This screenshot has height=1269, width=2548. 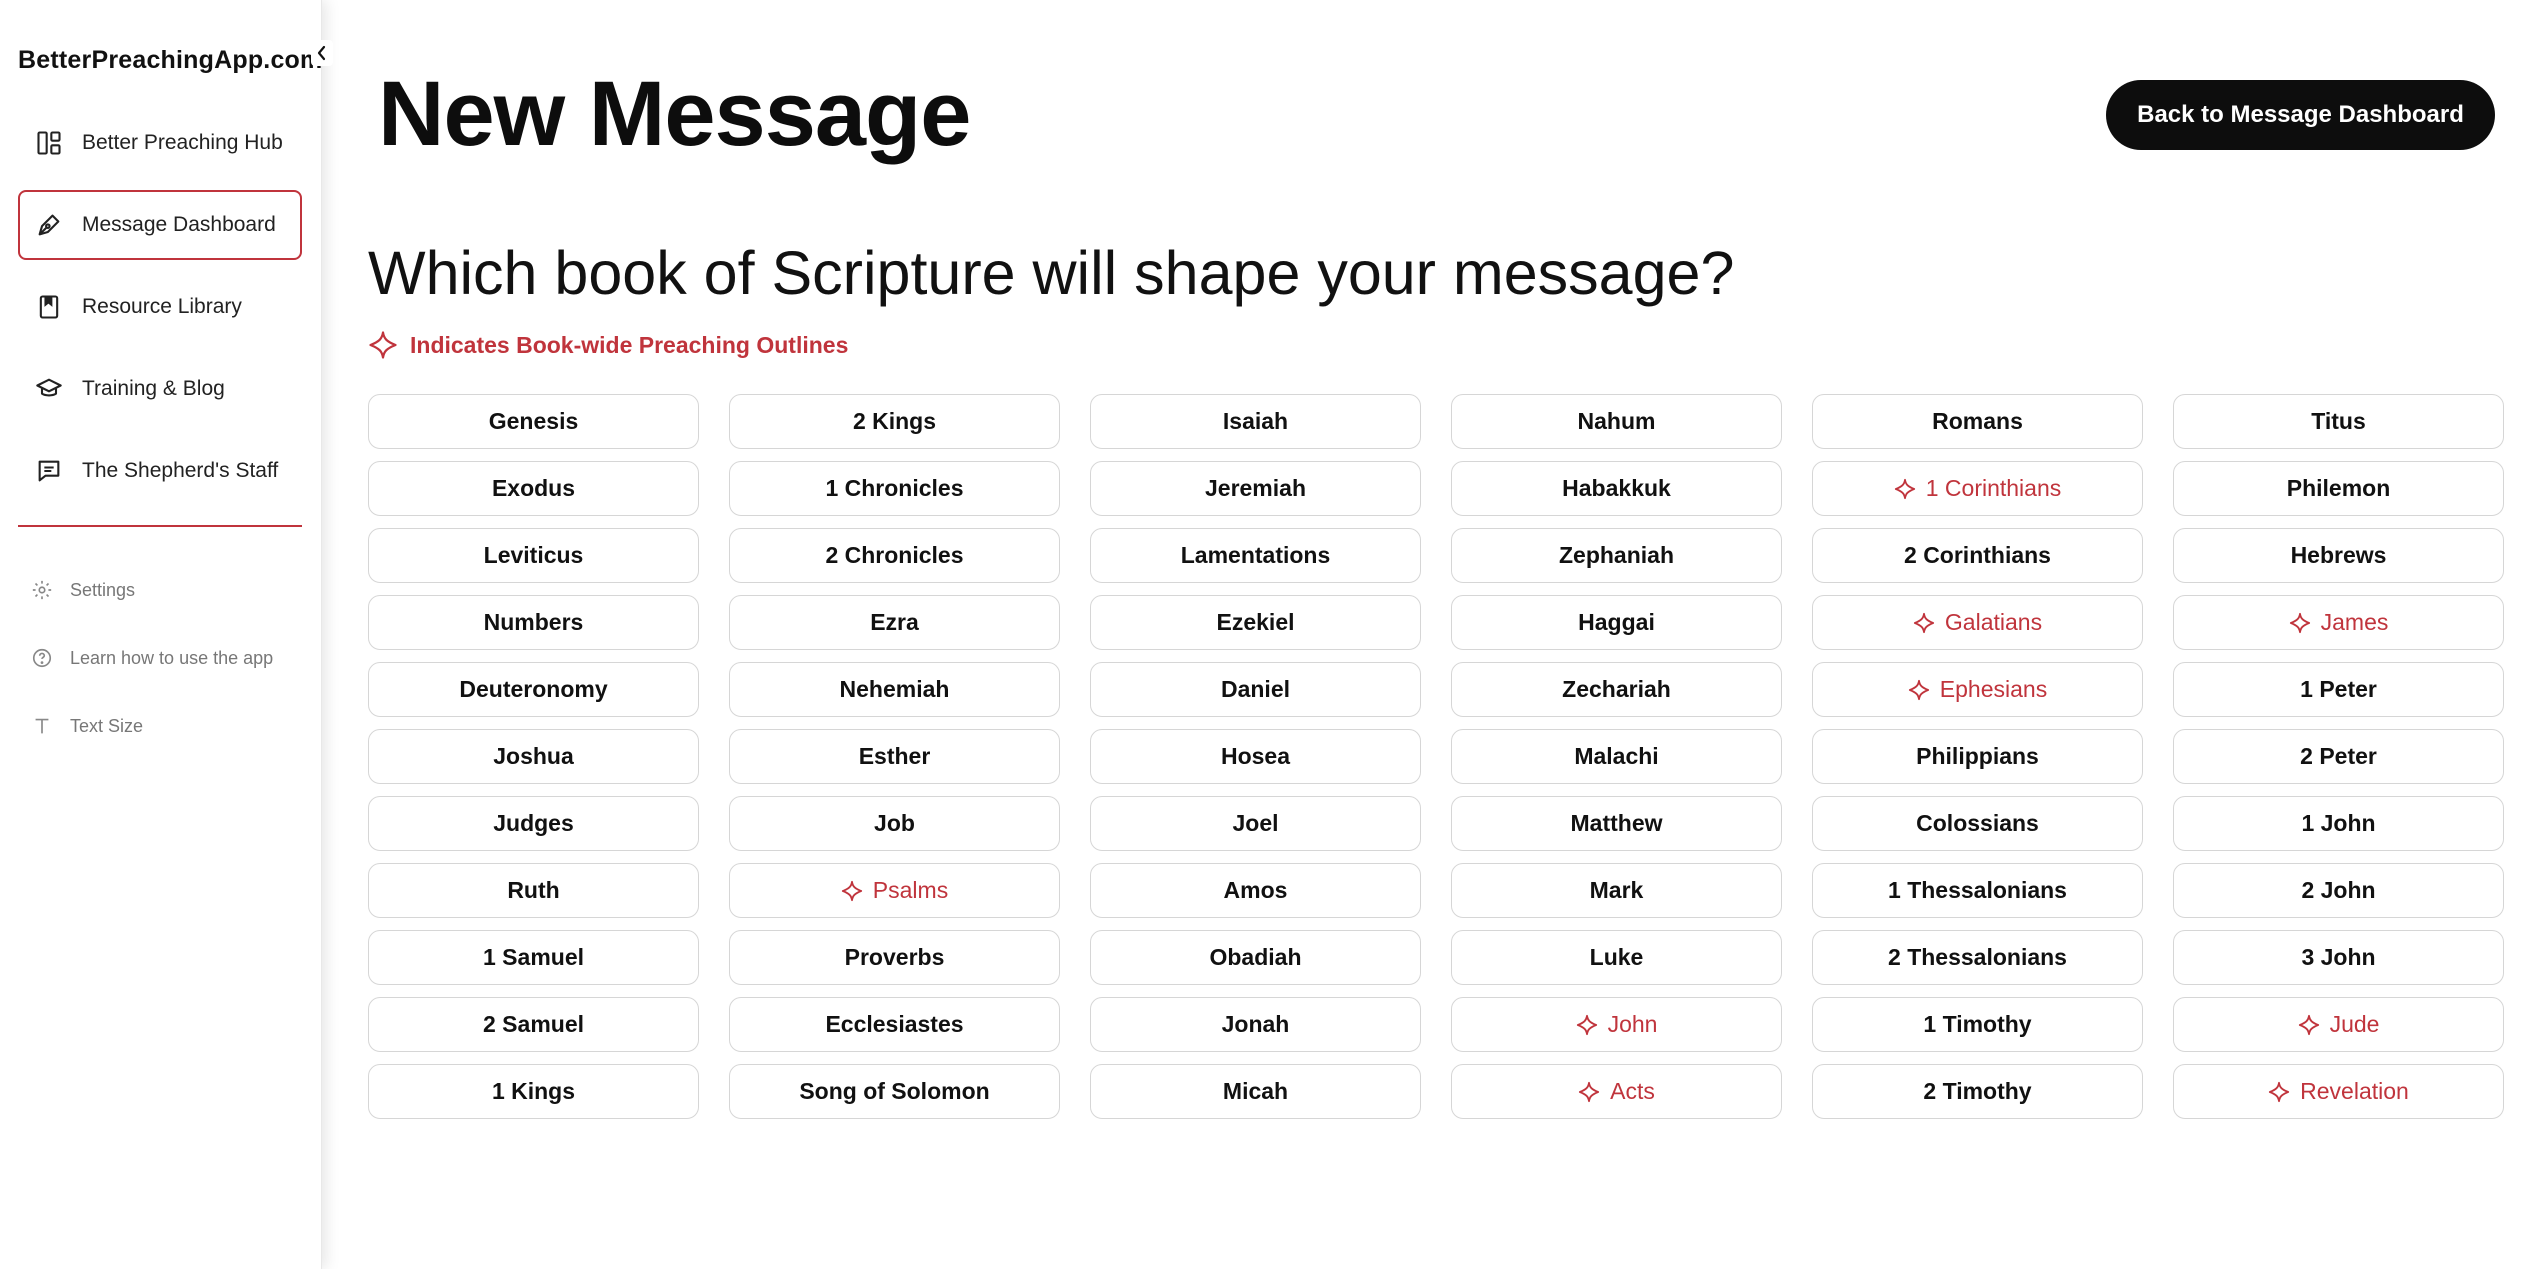 What do you see at coordinates (1977, 756) in the screenshot?
I see `book-button: Philippians` at bounding box center [1977, 756].